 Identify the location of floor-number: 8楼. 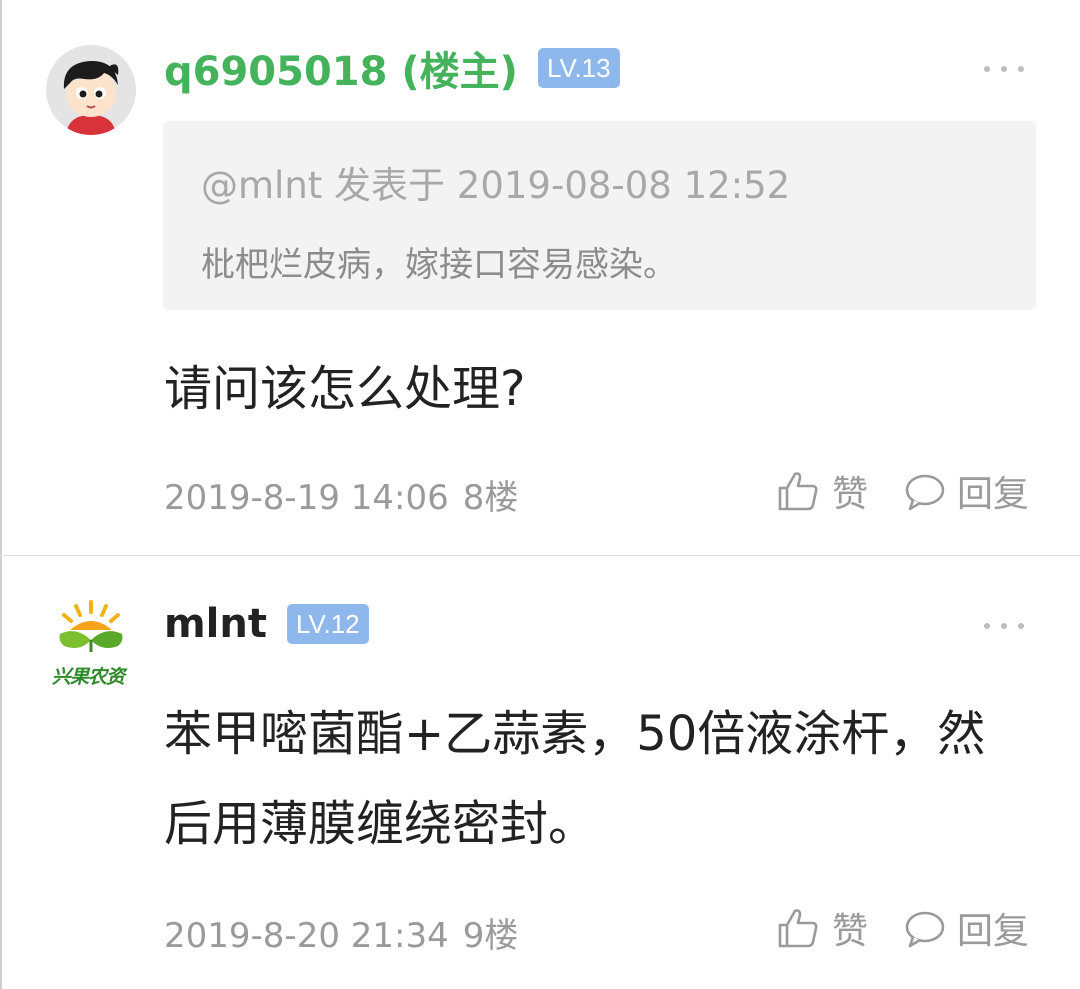
(490, 498).